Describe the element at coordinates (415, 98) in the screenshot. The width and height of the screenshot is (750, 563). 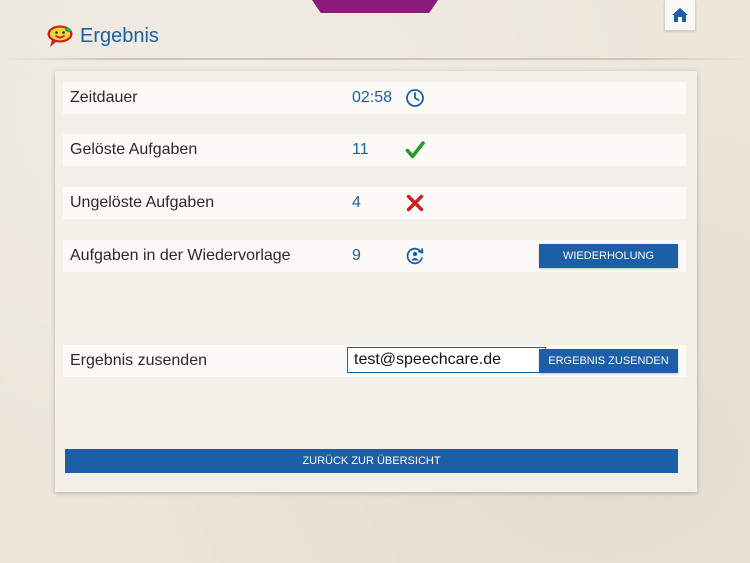
I see `clock-icon` at that location.